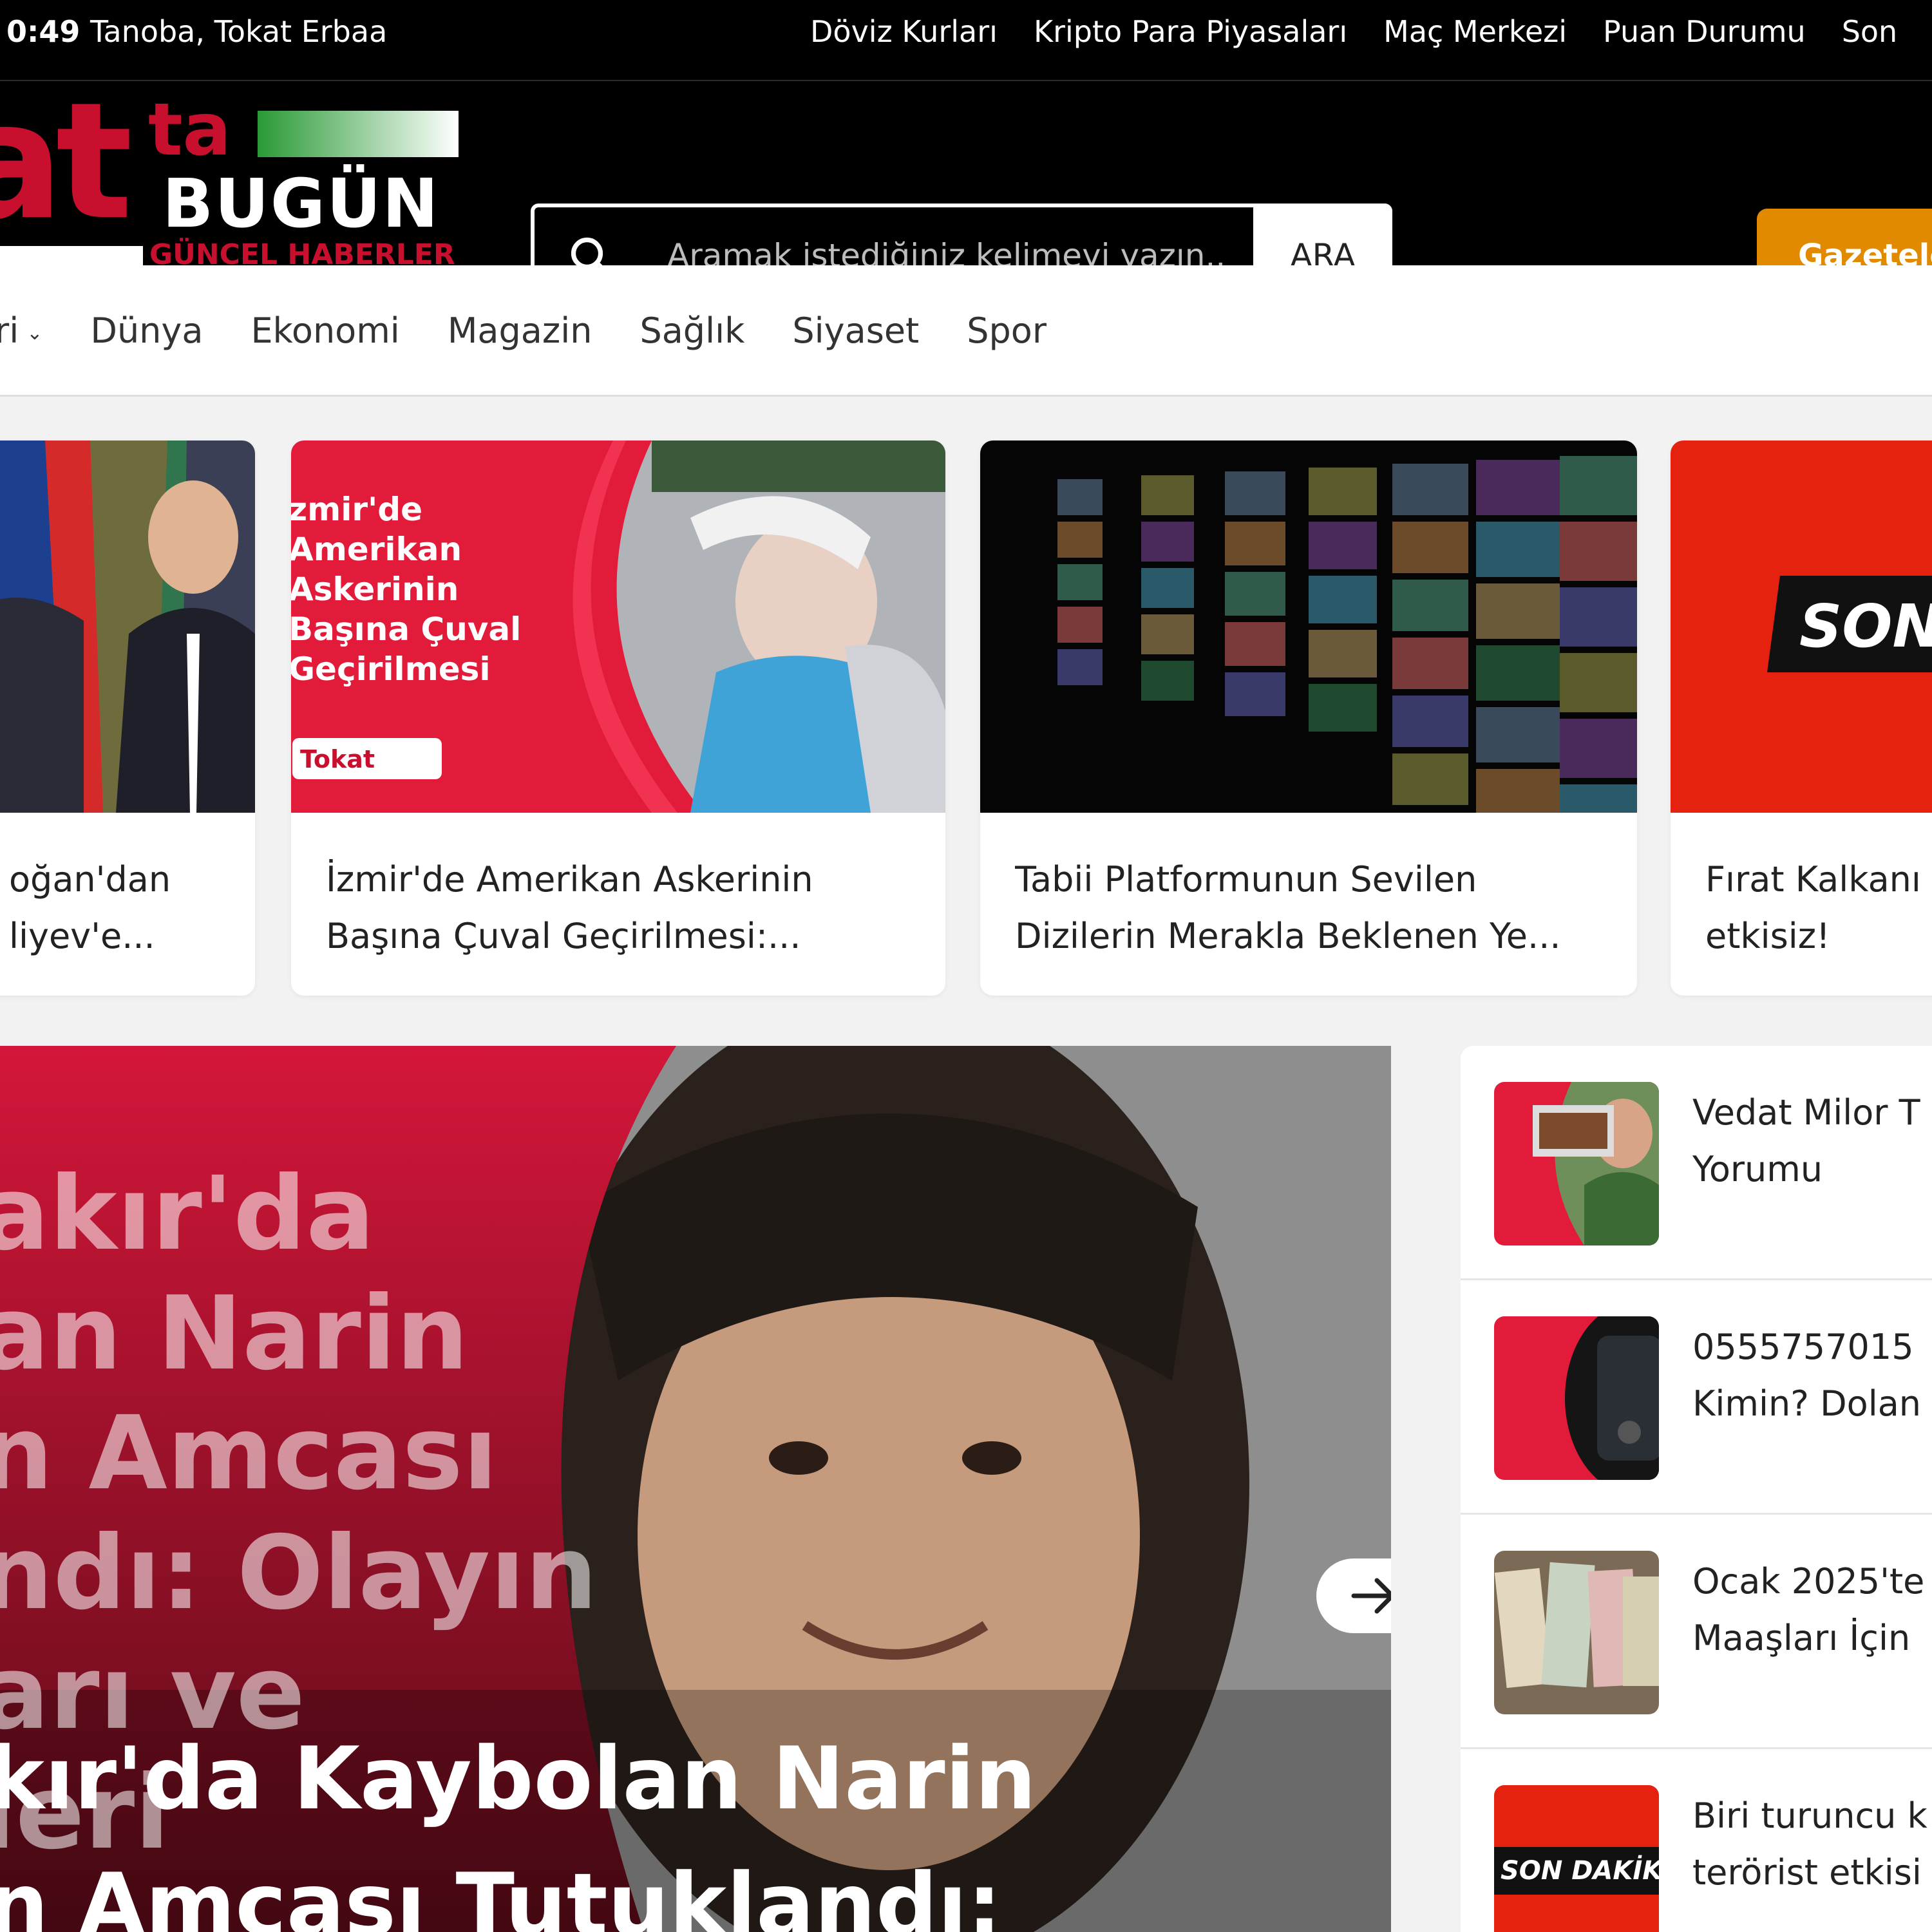 This screenshot has height=1932, width=1932. Describe the element at coordinates (1190, 32) in the screenshot. I see `link-kripto: Kripto Para Piyasaları` at that location.